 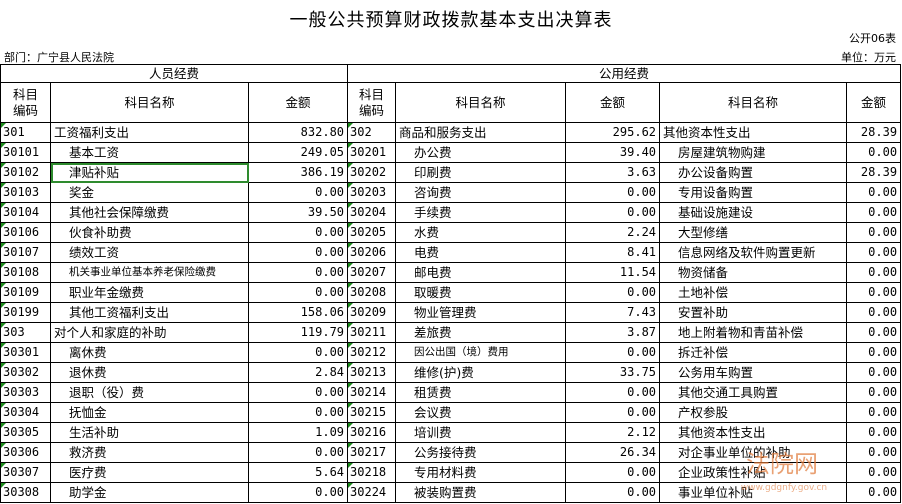 I want to click on row-name: 会议费, so click(x=481, y=412).